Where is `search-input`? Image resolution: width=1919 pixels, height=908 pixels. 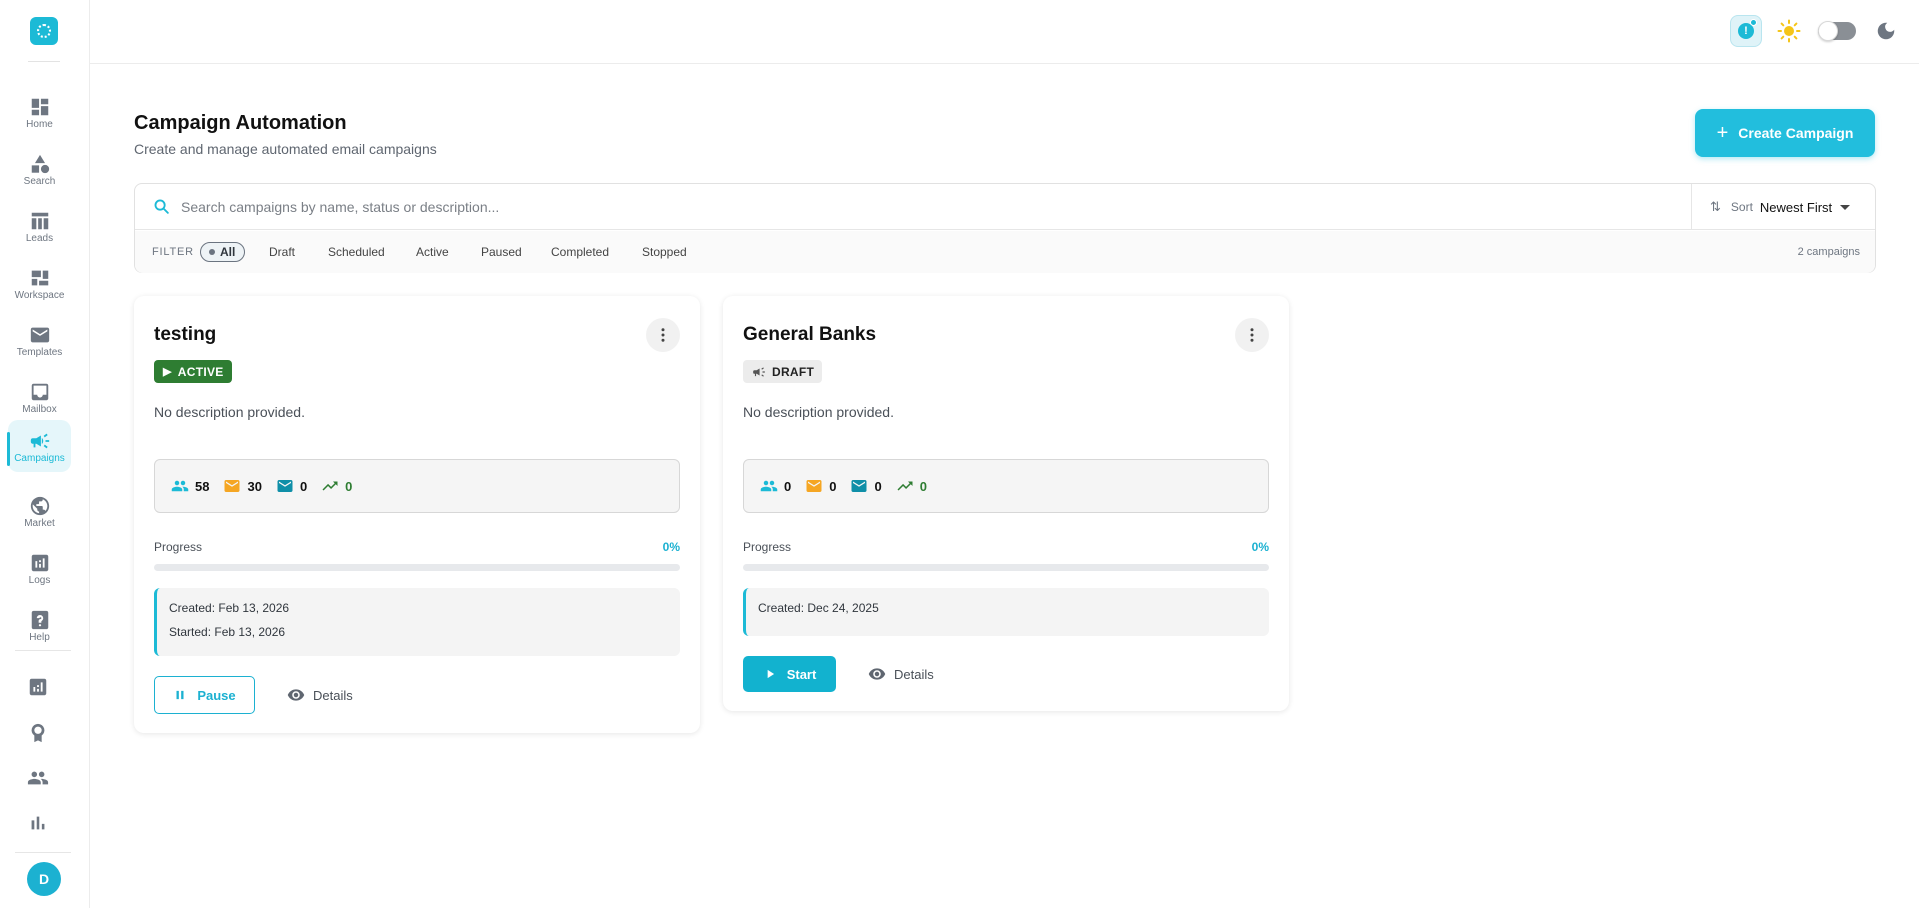 search-input is located at coordinates (931, 207).